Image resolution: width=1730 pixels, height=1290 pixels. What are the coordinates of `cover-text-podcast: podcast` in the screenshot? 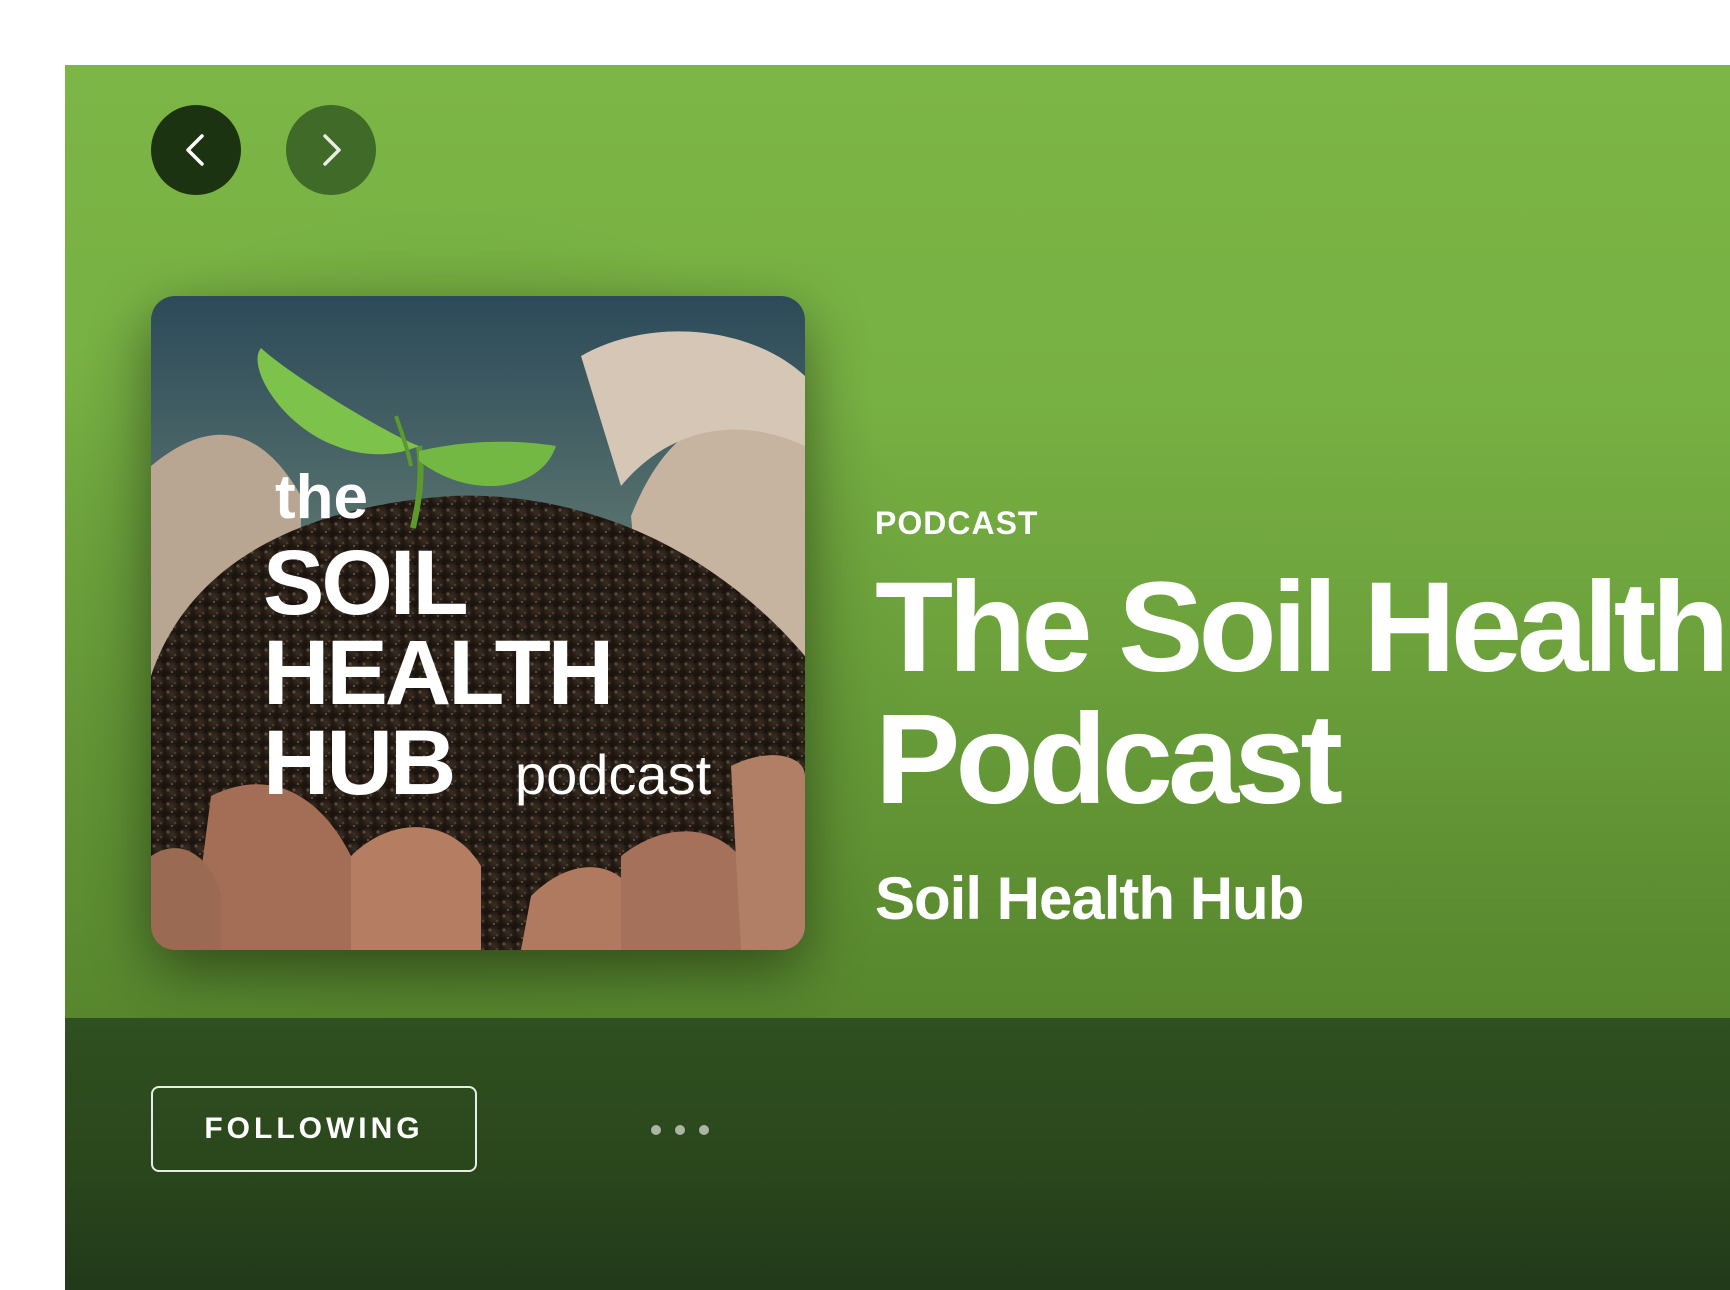 It's located at (613, 774).